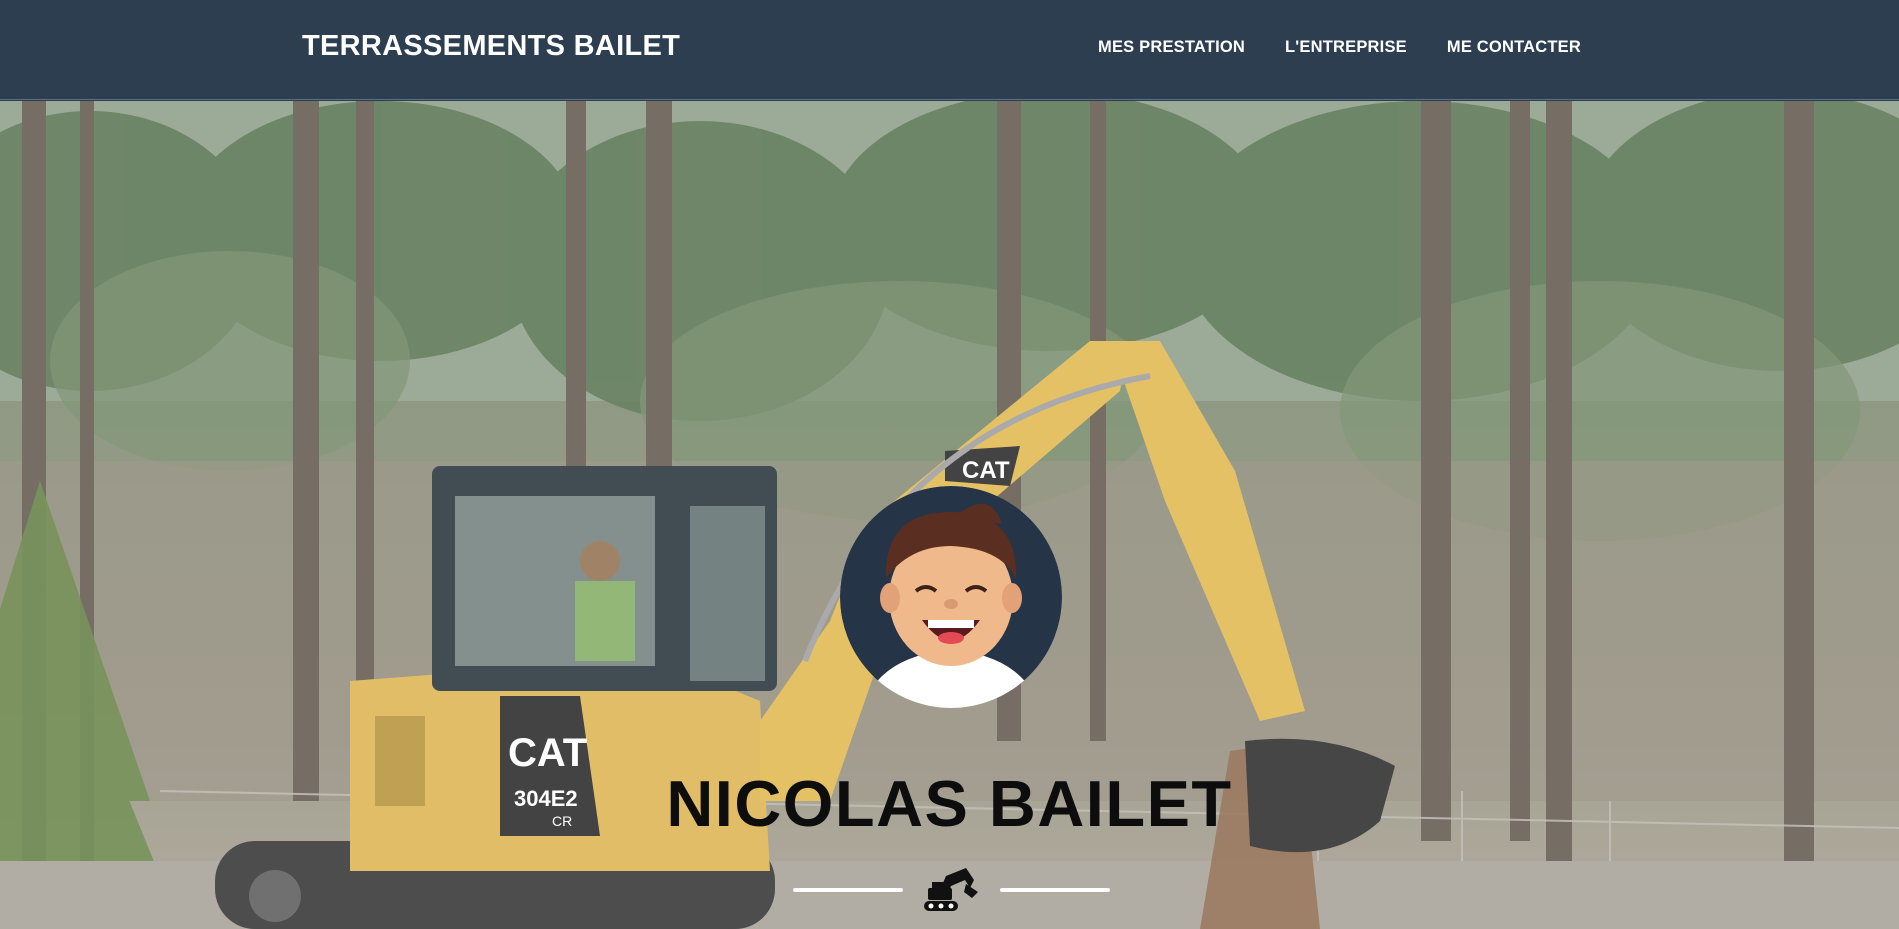  Describe the element at coordinates (949, 803) in the screenshot. I see `masthead-heading: NICOLAS BAILET` at that location.